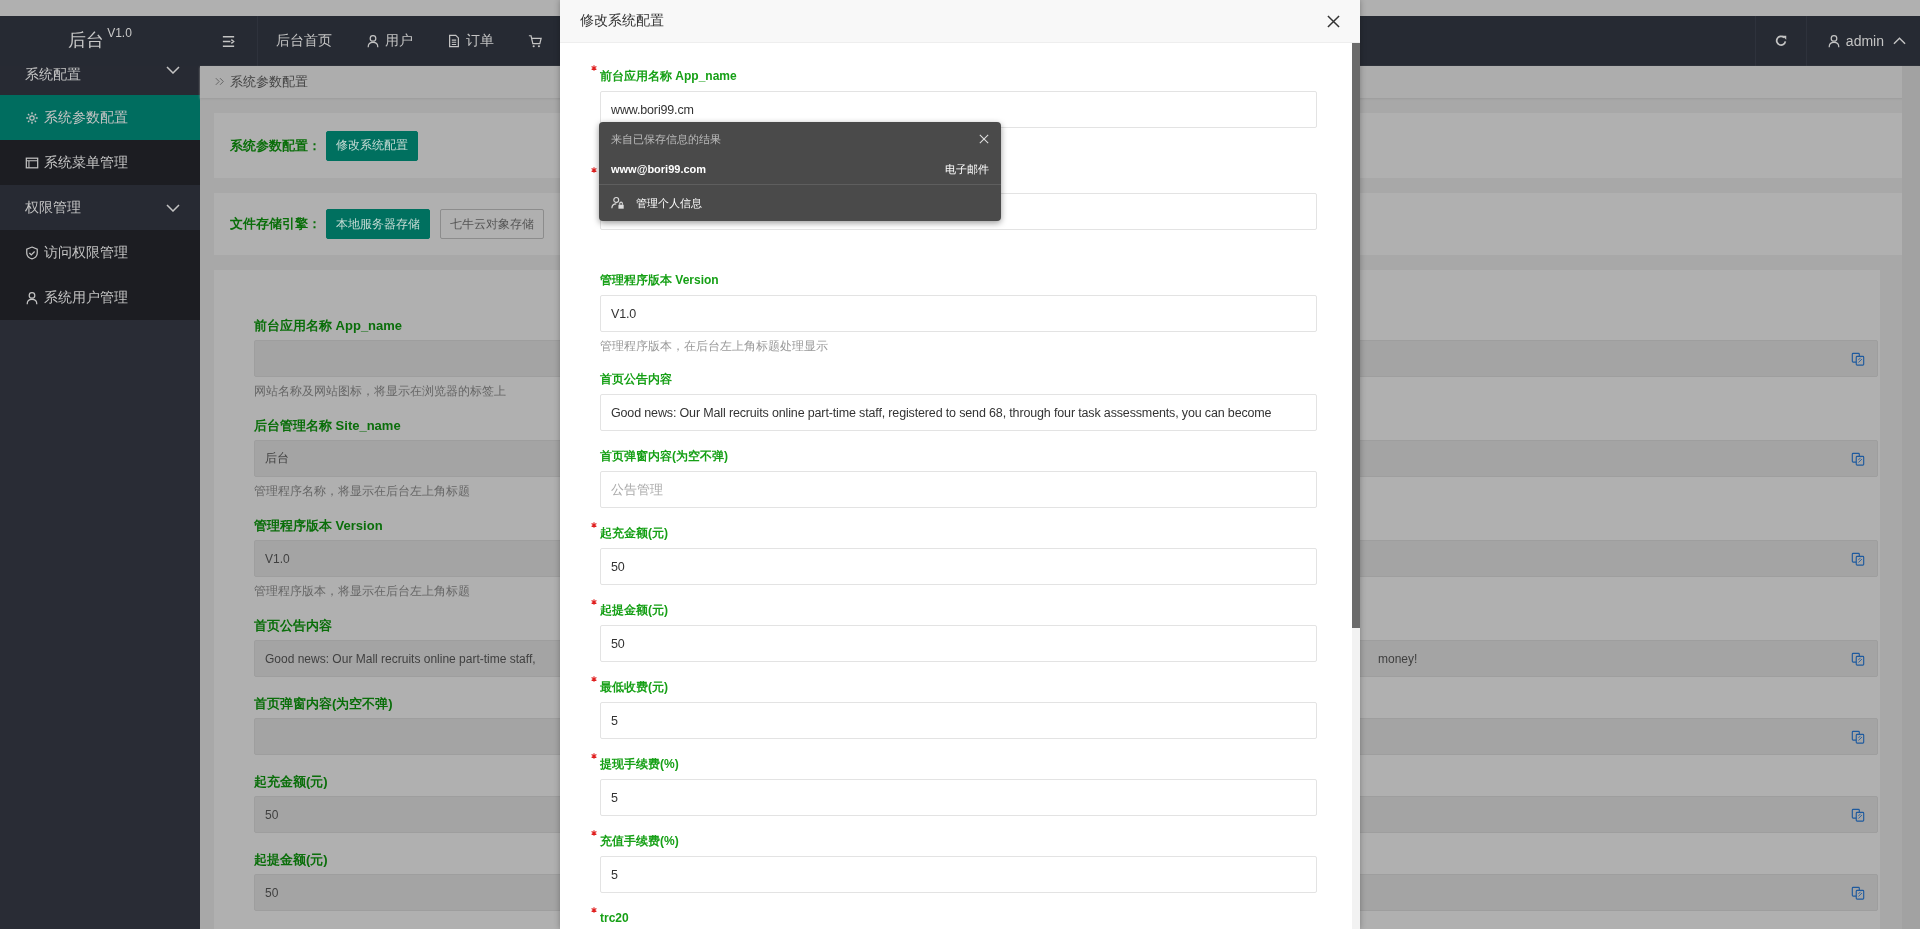 The width and height of the screenshot is (1920, 929). What do you see at coordinates (967, 169) in the screenshot?
I see `suggestion-type: 电子邮件` at bounding box center [967, 169].